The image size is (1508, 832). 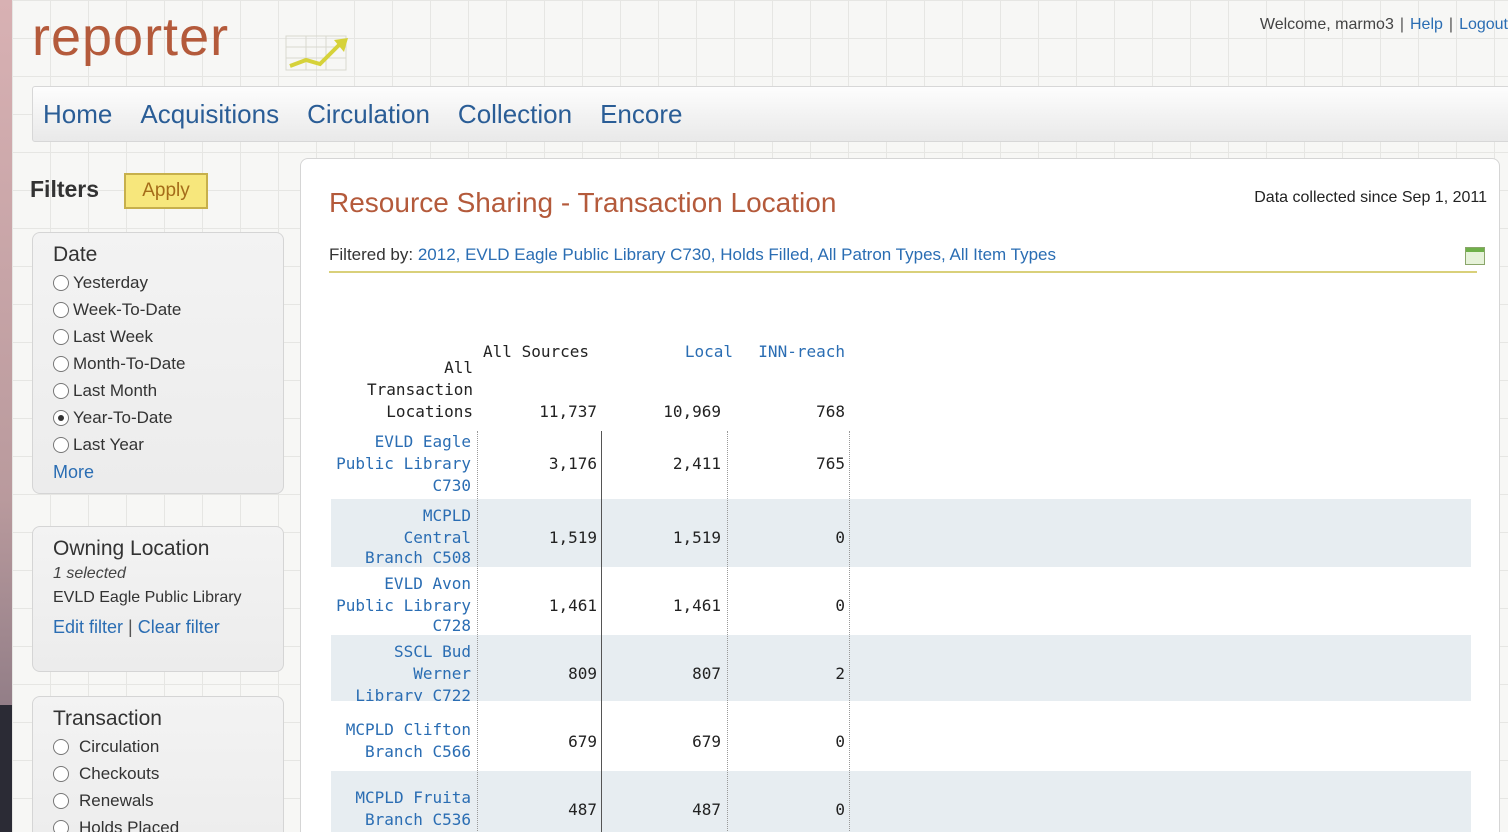 What do you see at coordinates (77, 114) in the screenshot?
I see `nav-home: Home` at bounding box center [77, 114].